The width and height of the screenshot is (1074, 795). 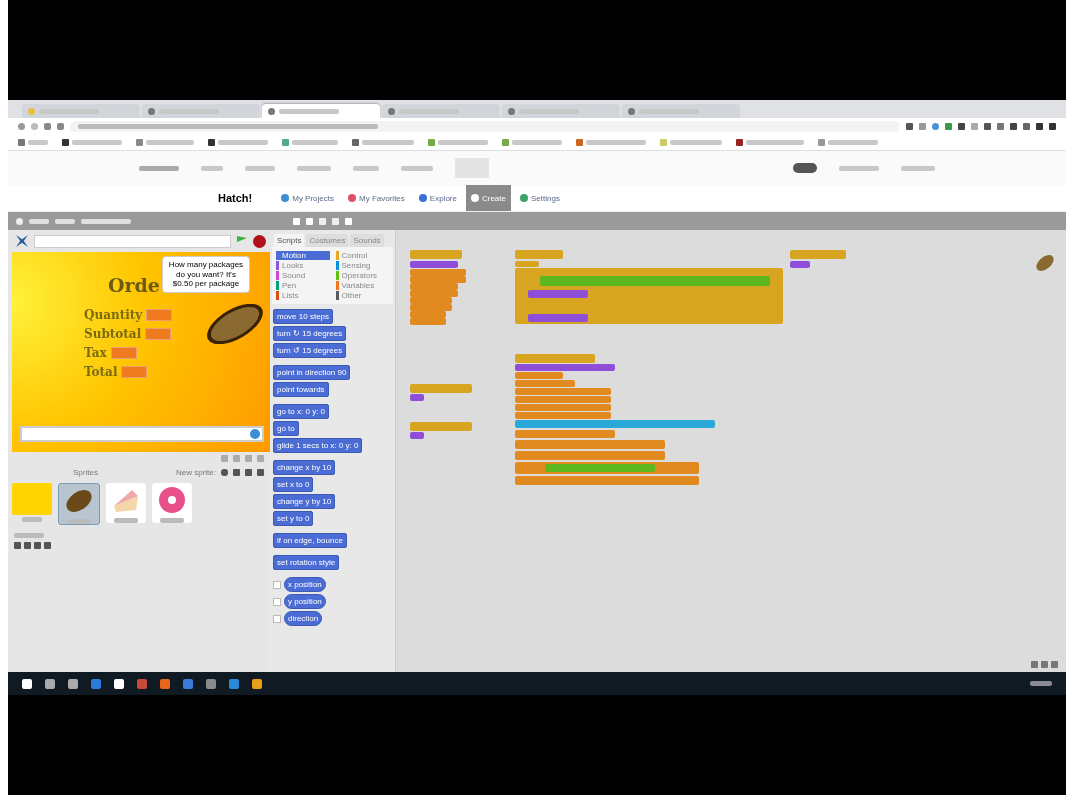 I want to click on command-block: set y to 0, so click(x=293, y=518).